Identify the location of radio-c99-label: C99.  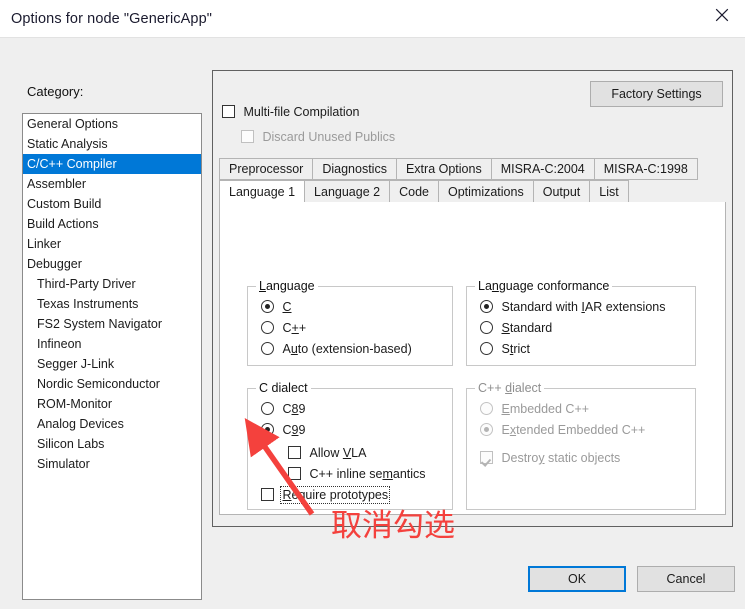
(294, 430).